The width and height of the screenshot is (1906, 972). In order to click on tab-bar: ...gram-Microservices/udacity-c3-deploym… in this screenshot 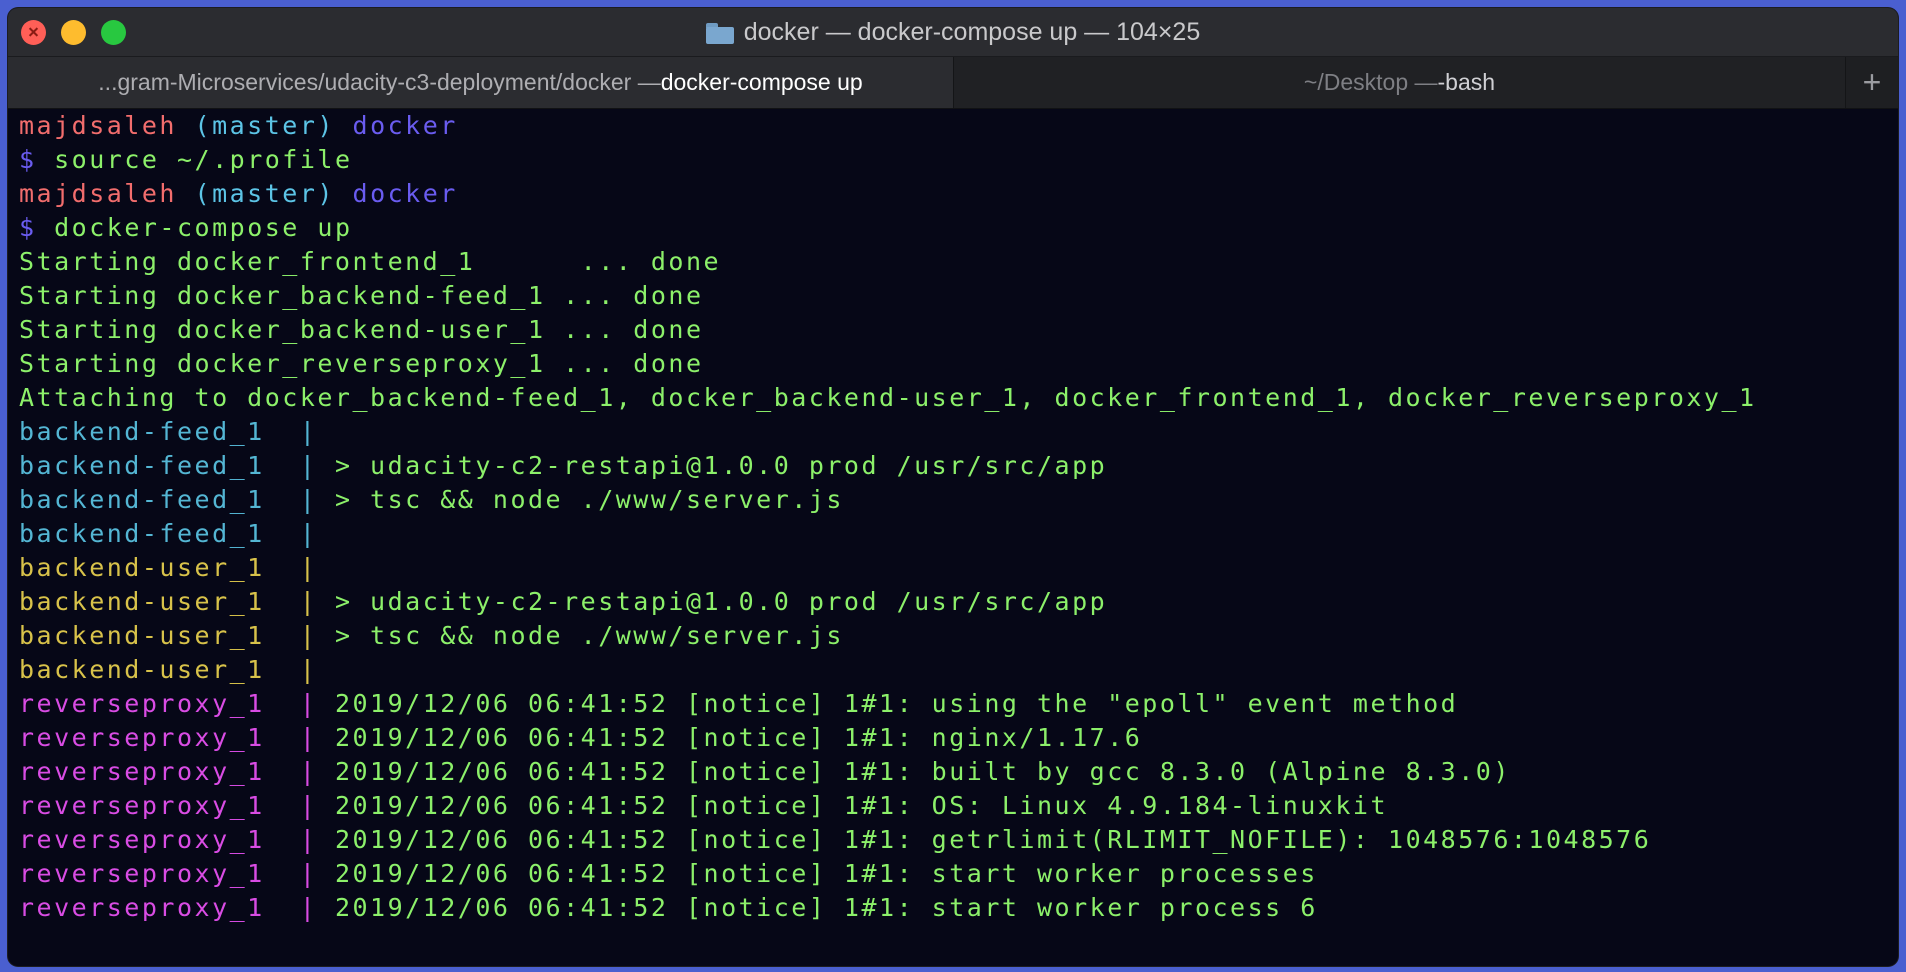, I will do `click(953, 83)`.